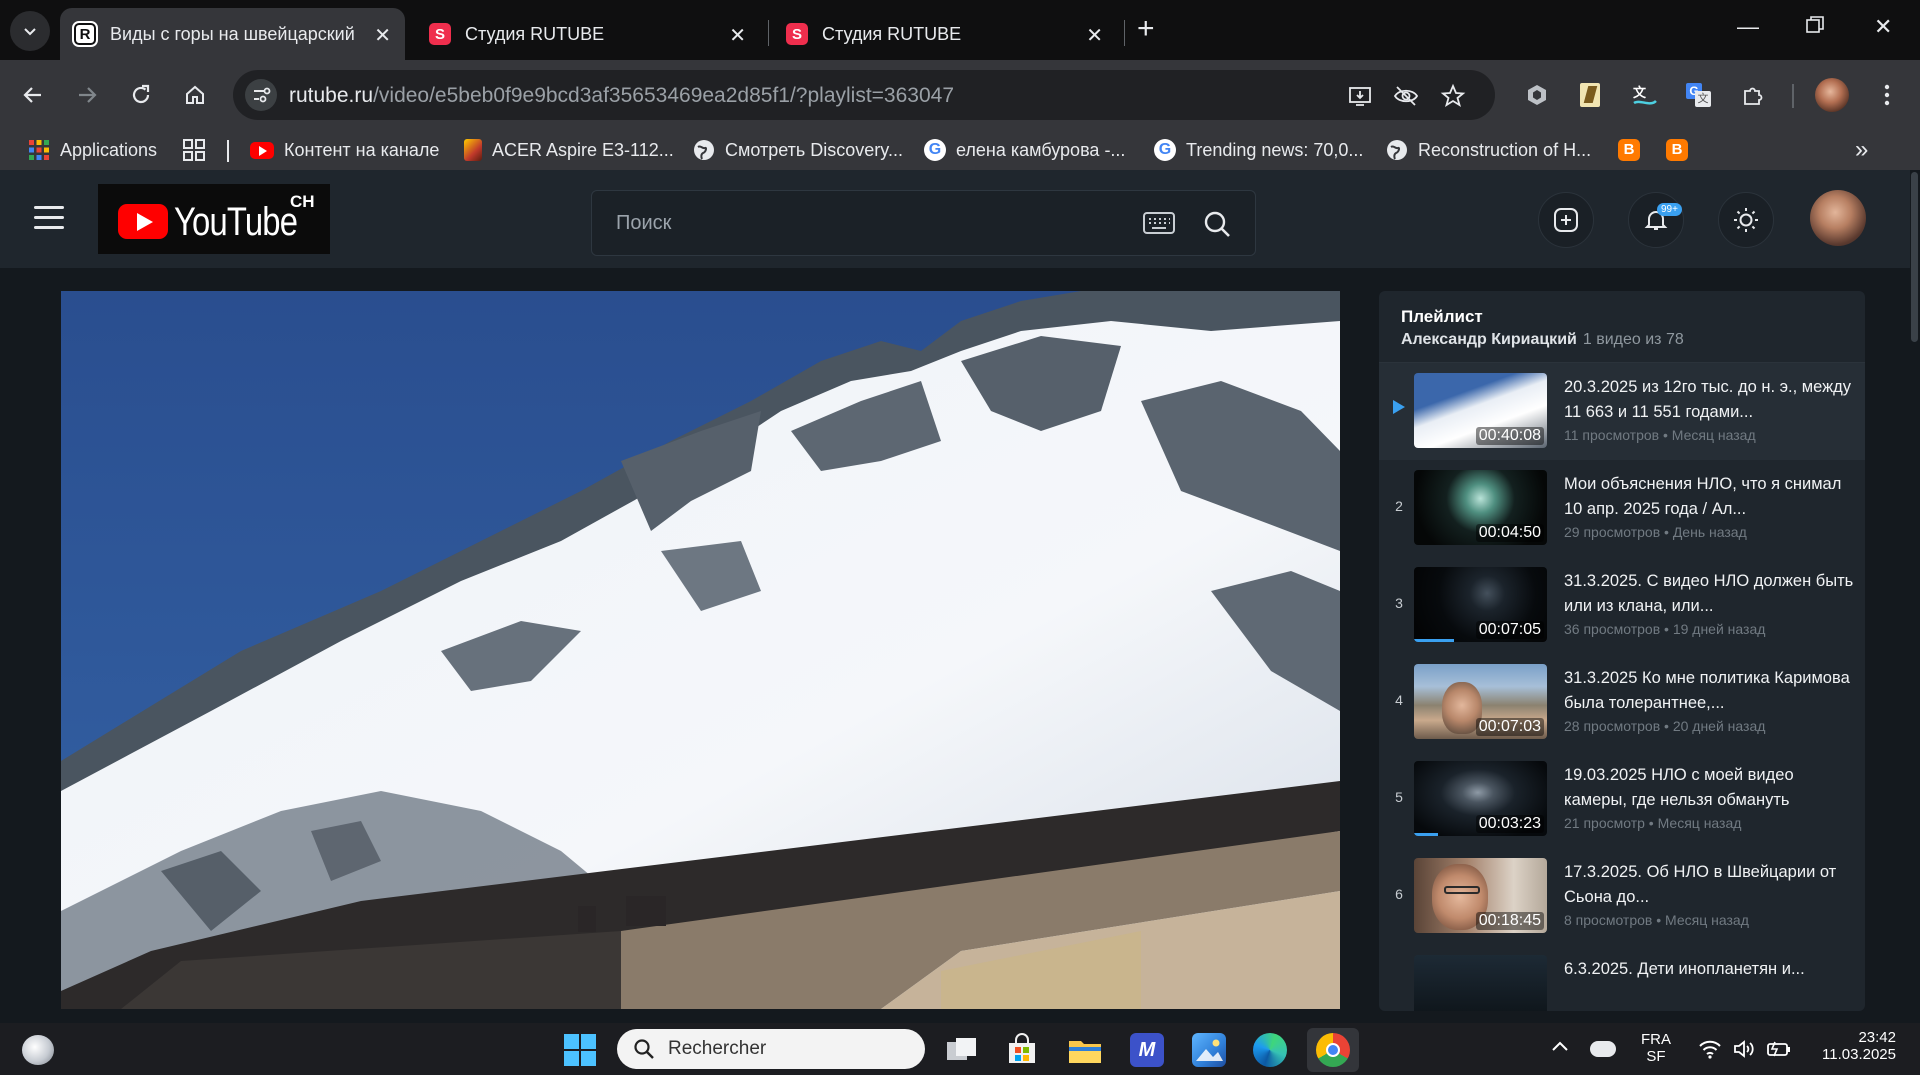  I want to click on home-icon, so click(195, 95).